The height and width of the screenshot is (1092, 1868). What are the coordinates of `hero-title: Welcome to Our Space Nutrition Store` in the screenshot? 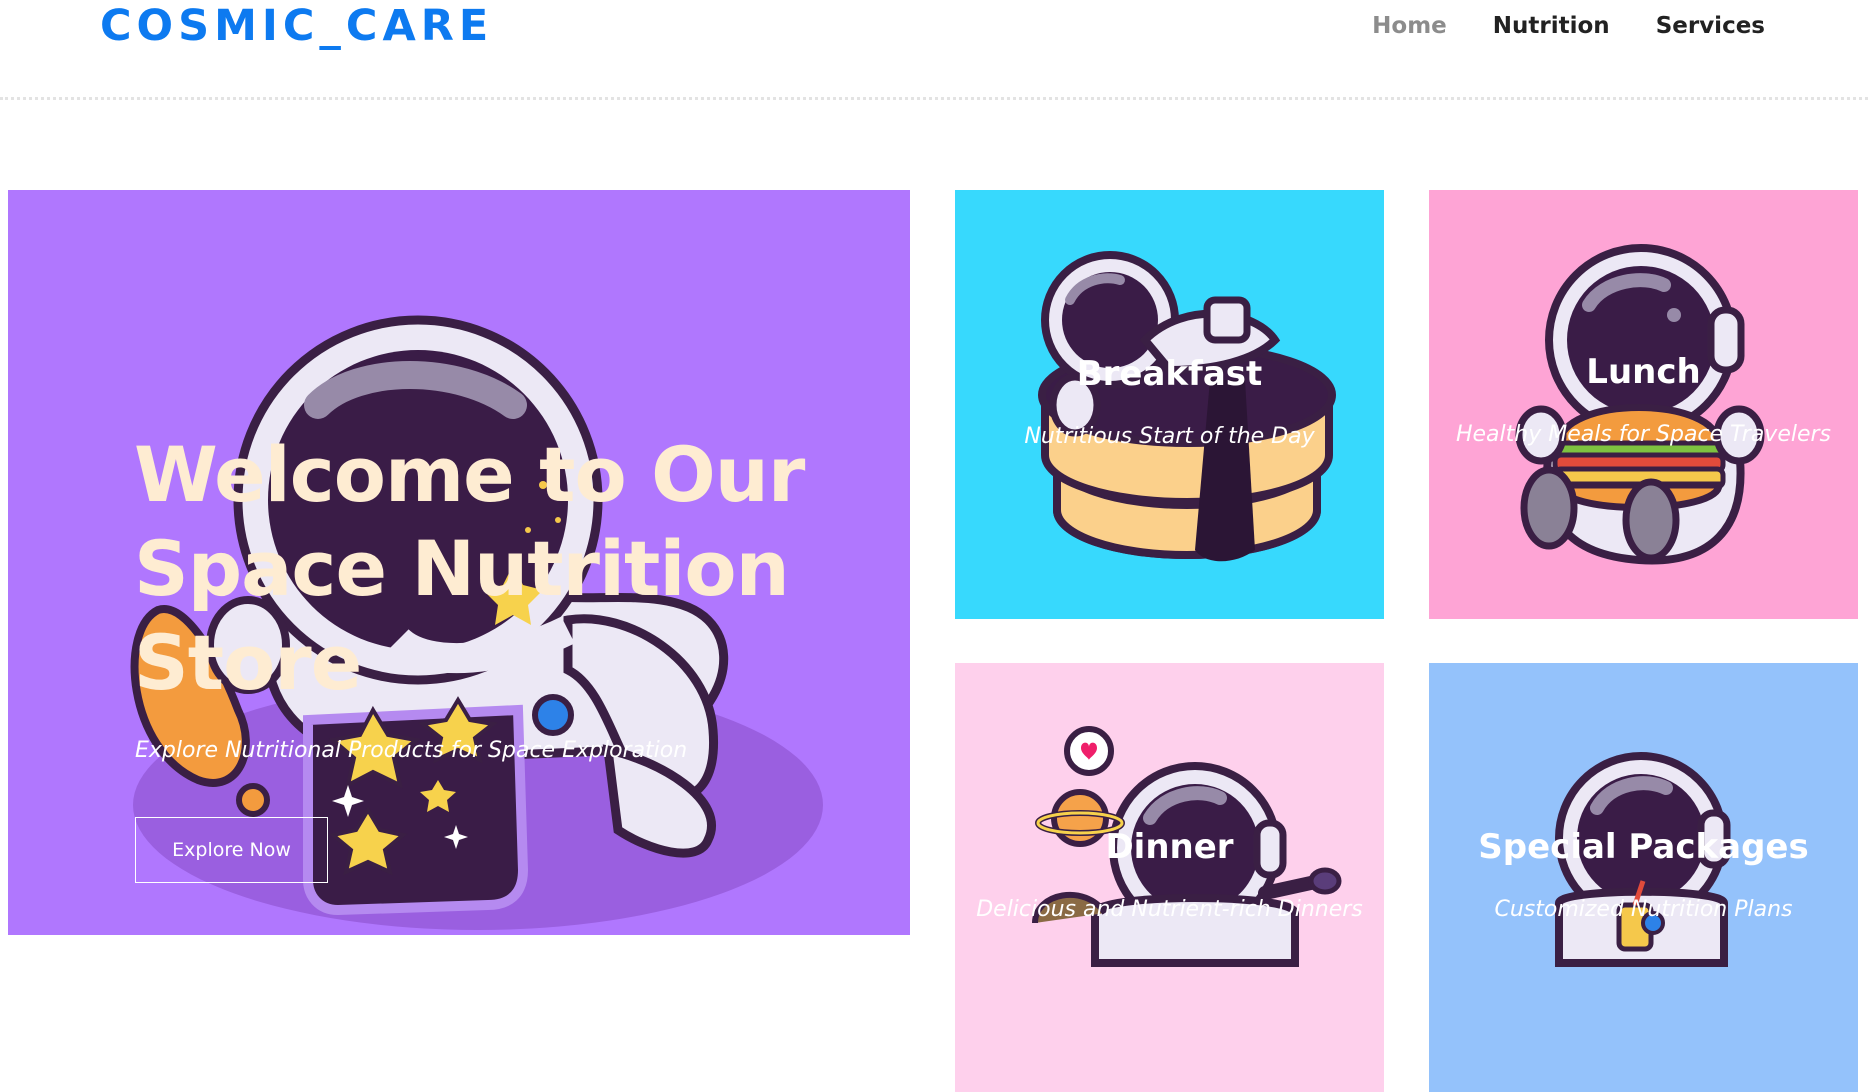 It's located at (469, 568).